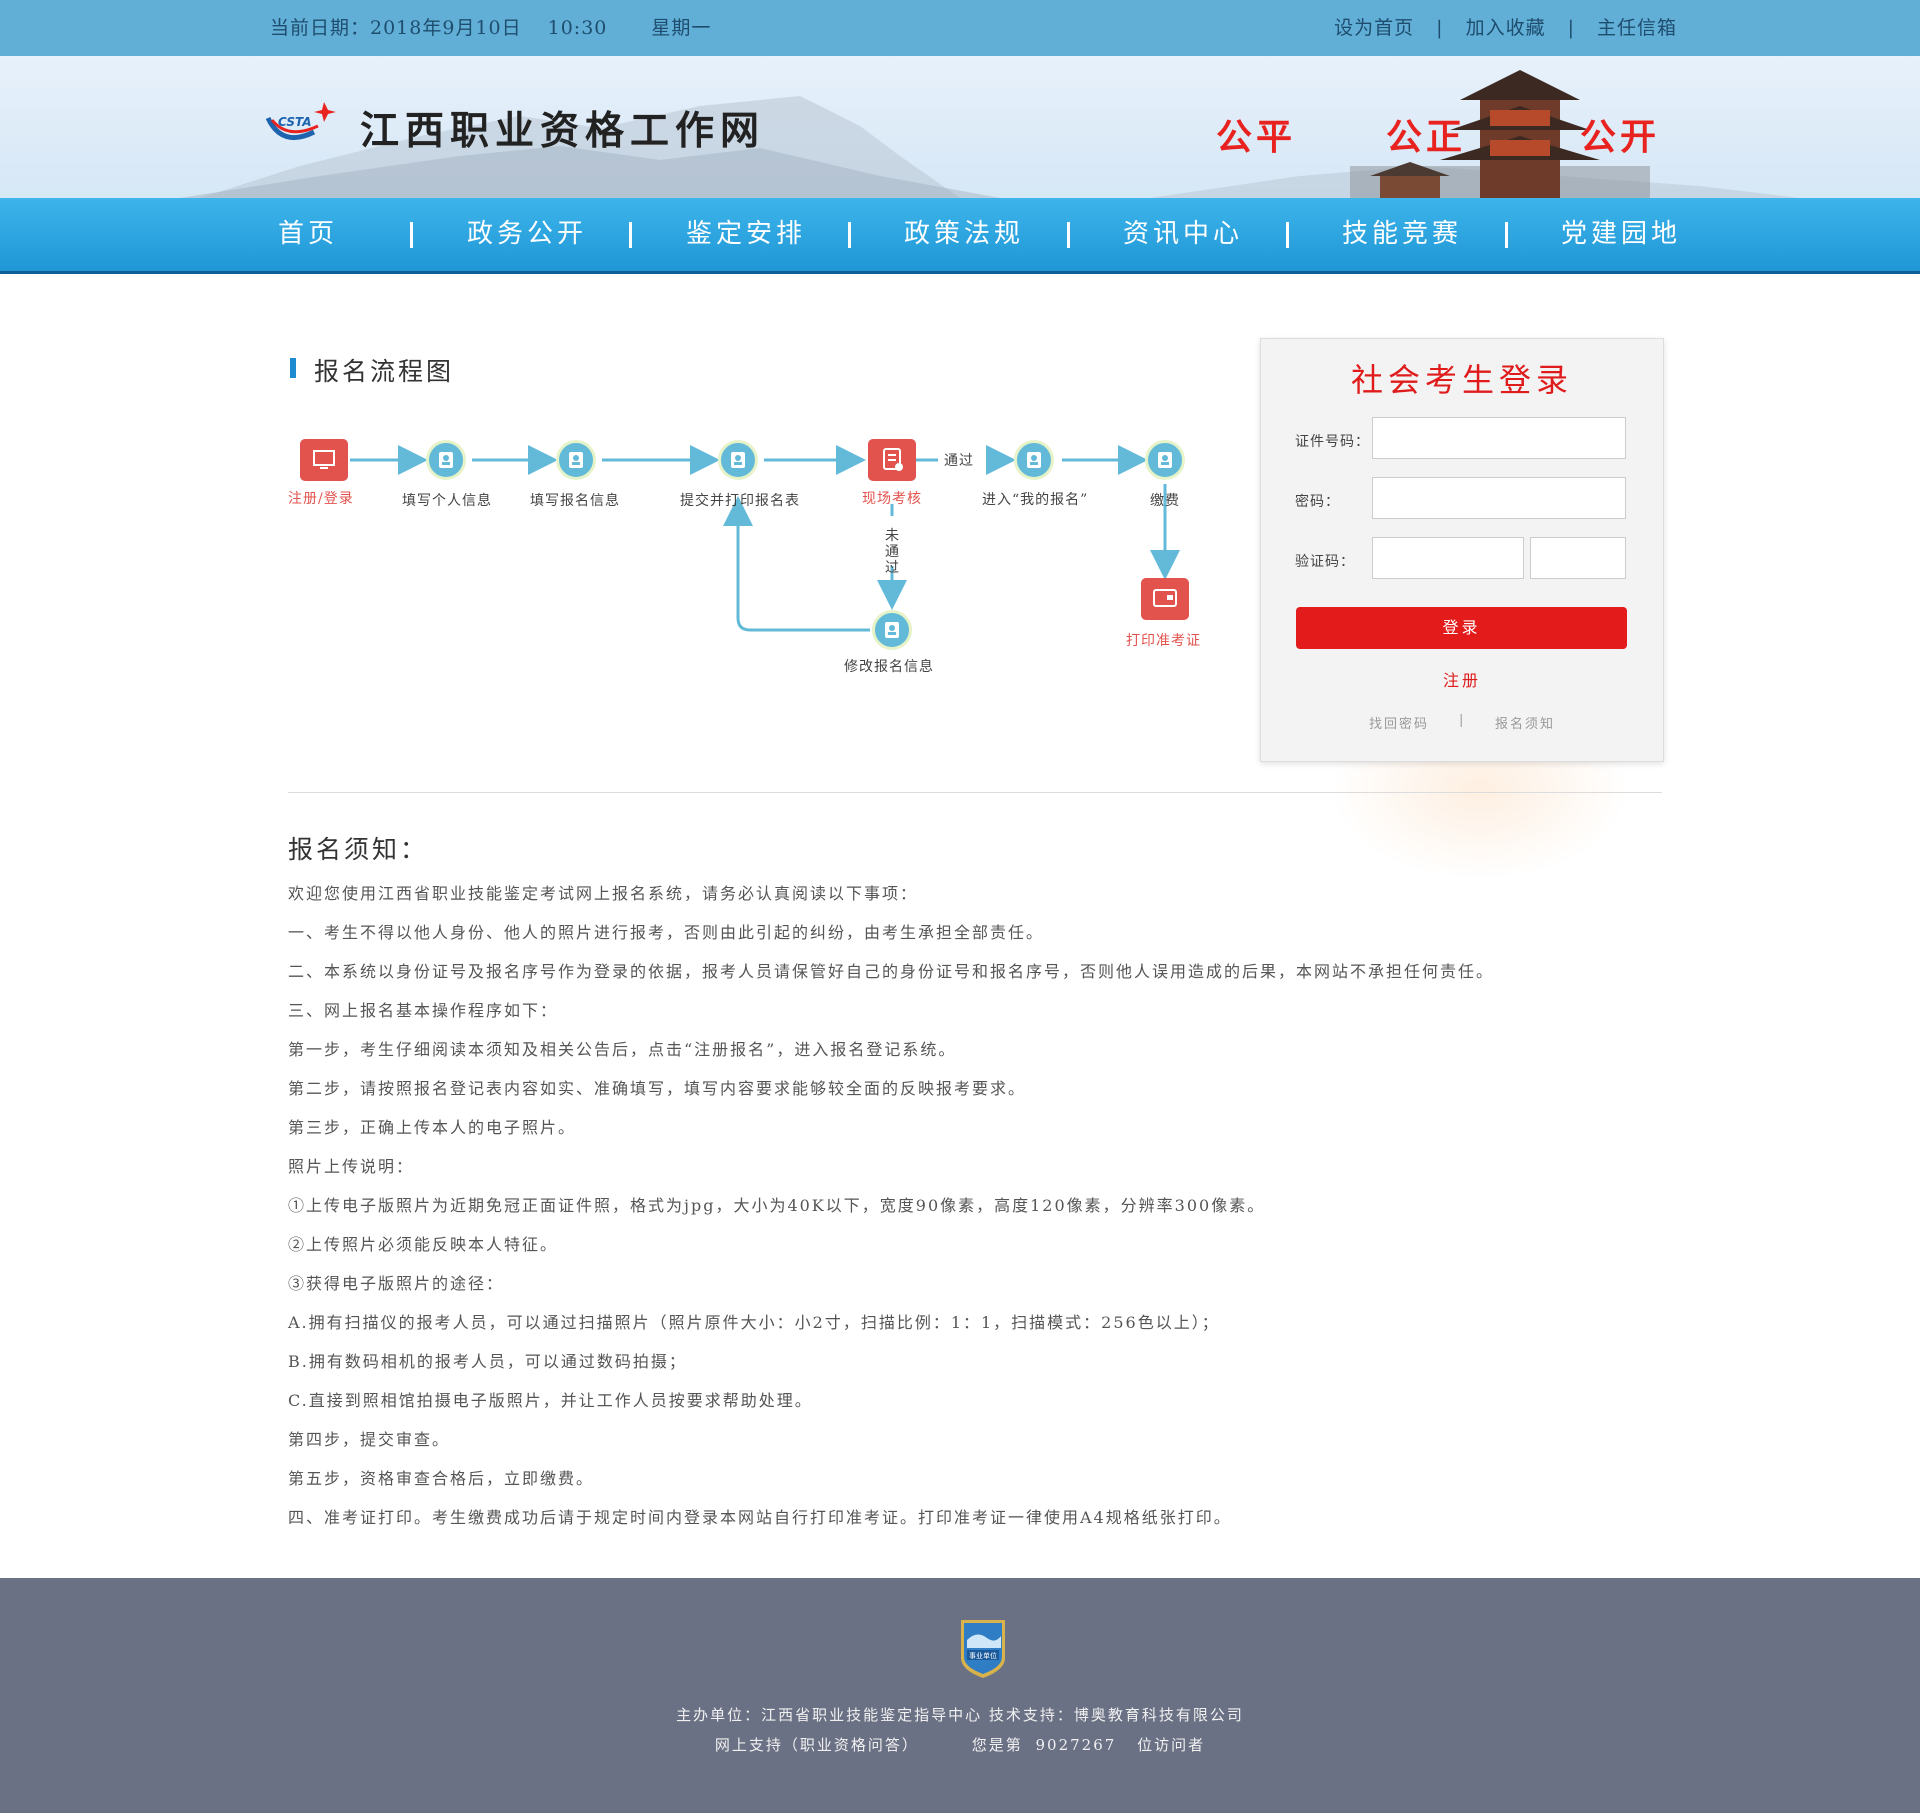 The width and height of the screenshot is (1920, 1813). I want to click on signup-notice-link: 报名须知, so click(1525, 722).